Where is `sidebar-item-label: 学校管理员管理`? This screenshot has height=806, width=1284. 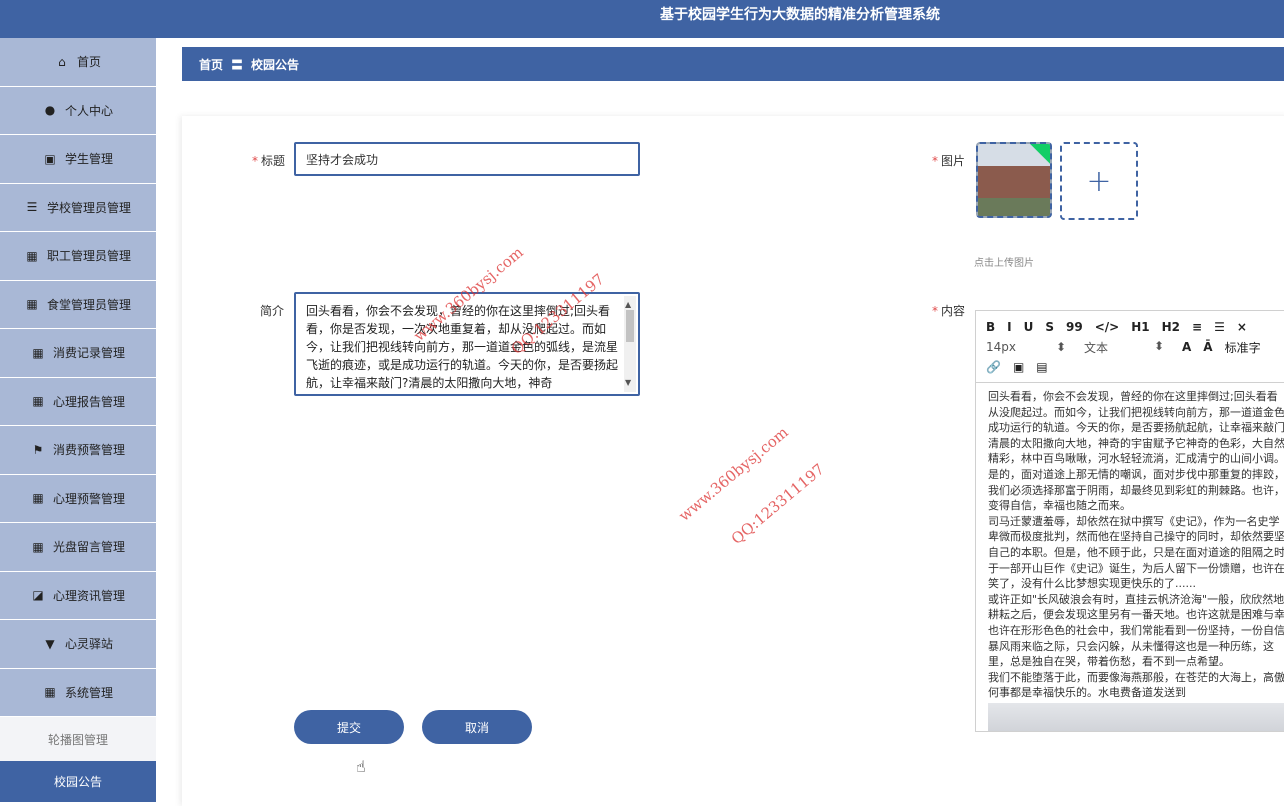 sidebar-item-label: 学校管理员管理 is located at coordinates (88, 207).